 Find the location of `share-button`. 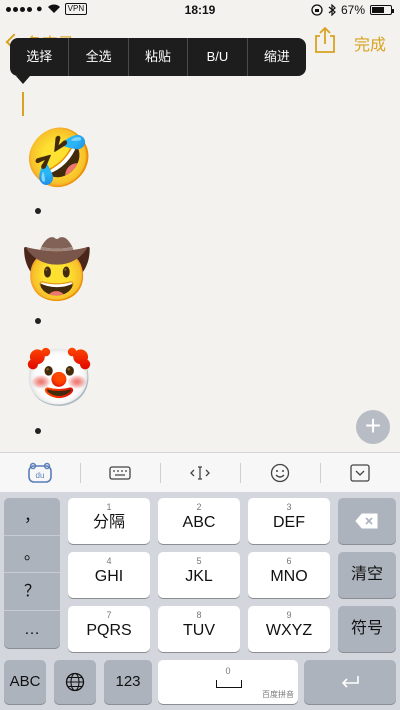

share-button is located at coordinates (325, 40).